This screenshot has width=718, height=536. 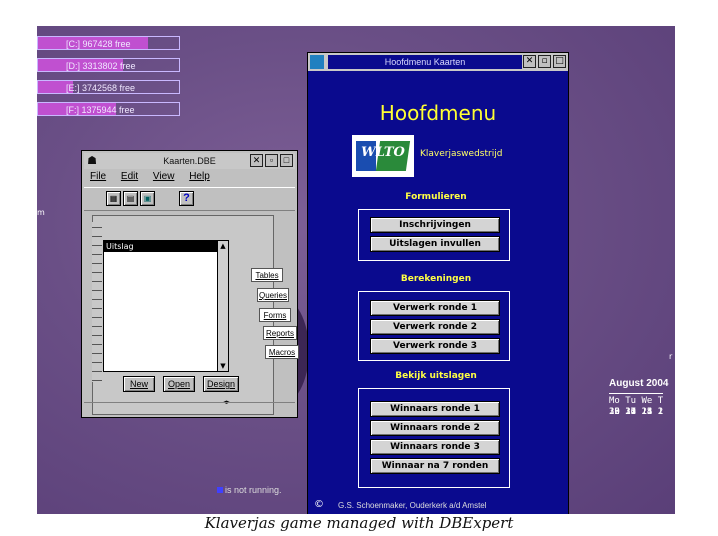 I want to click on winnaars-ronde-1-button: Winnaars ronde 1, so click(x=435, y=409).